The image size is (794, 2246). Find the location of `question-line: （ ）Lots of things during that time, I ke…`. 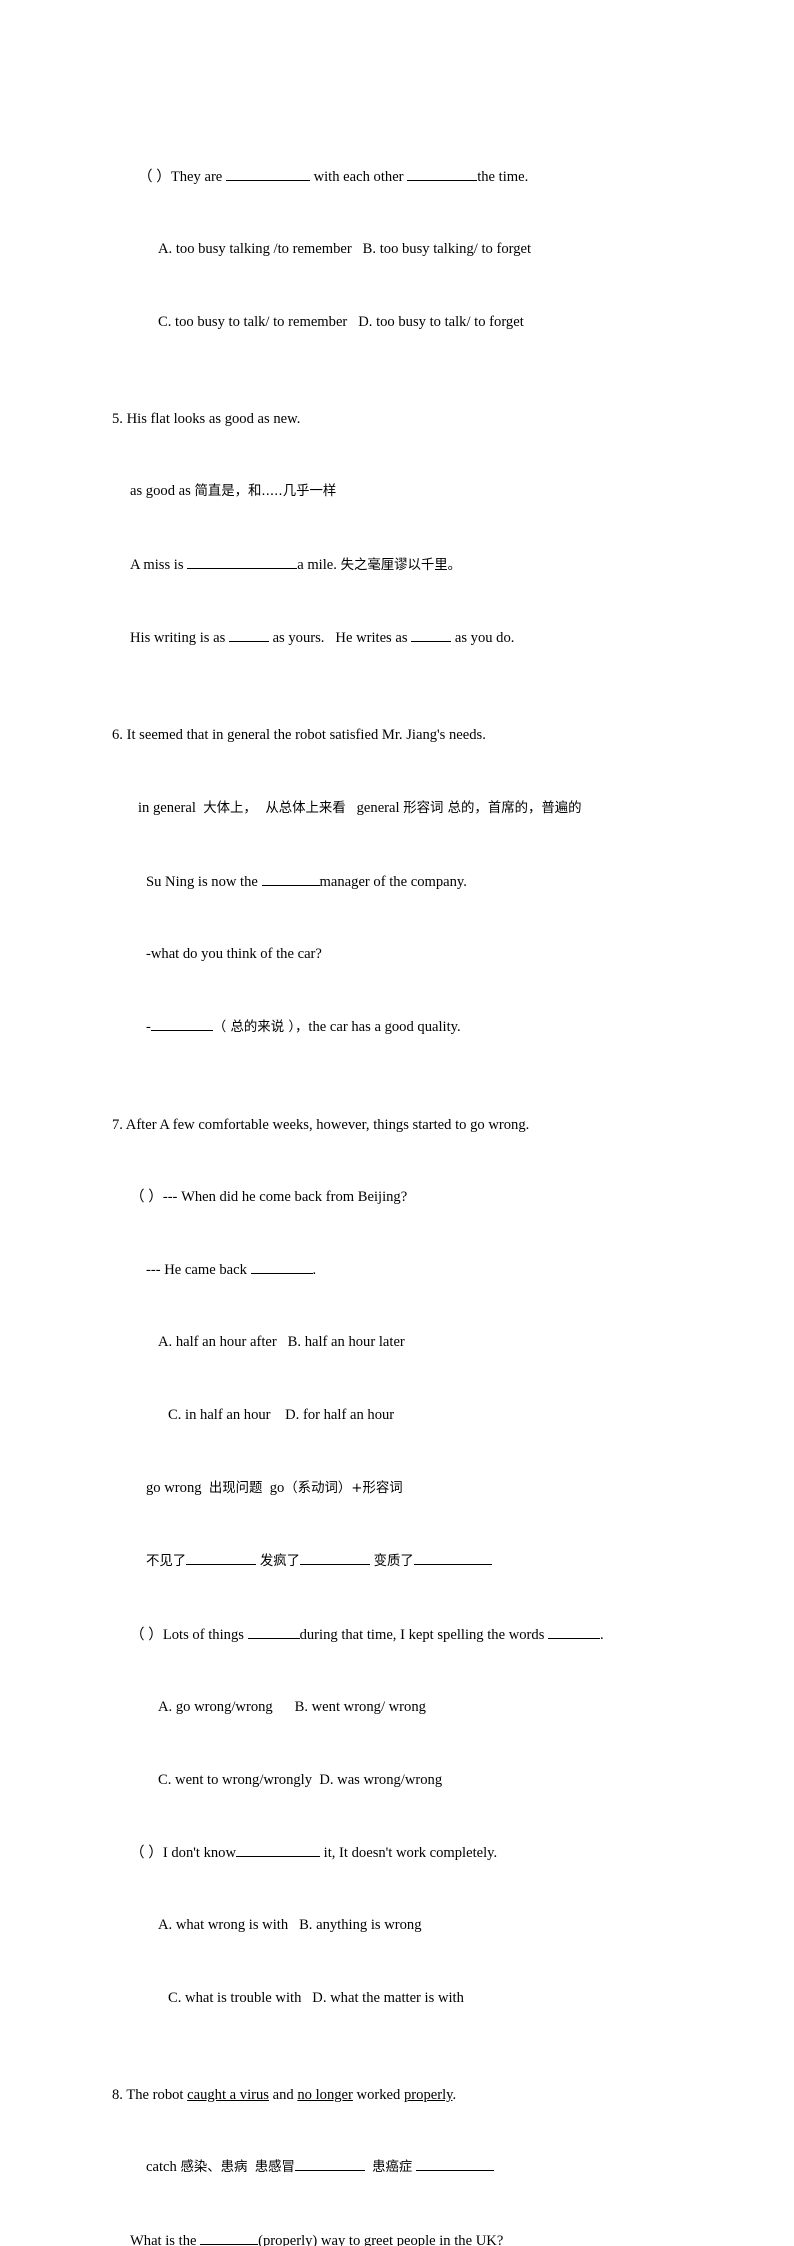

question-line: （ ）Lots of things during that time, I ke… is located at coordinates (423, 1635).